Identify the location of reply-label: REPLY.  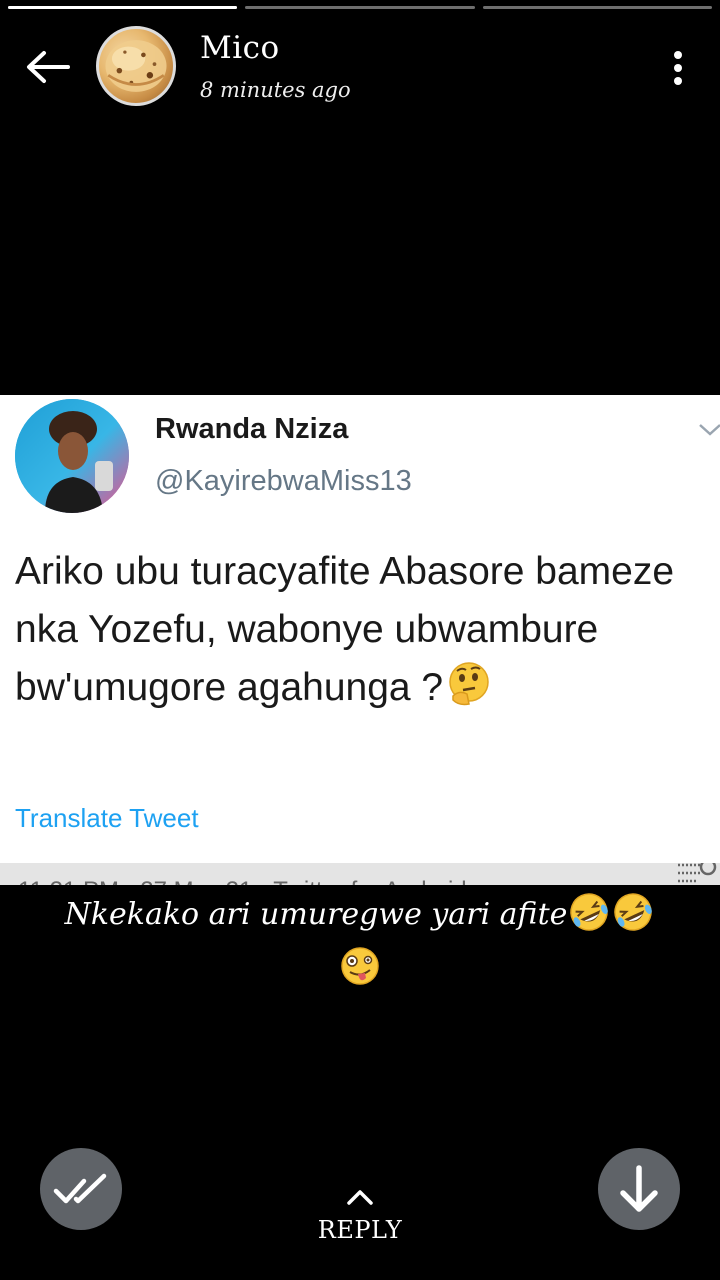
(360, 1230).